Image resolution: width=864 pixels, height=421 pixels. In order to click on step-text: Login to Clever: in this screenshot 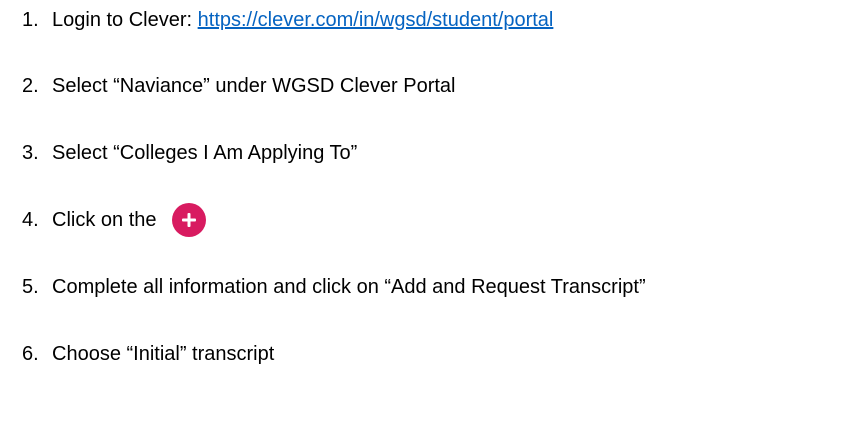, I will do `click(125, 20)`.